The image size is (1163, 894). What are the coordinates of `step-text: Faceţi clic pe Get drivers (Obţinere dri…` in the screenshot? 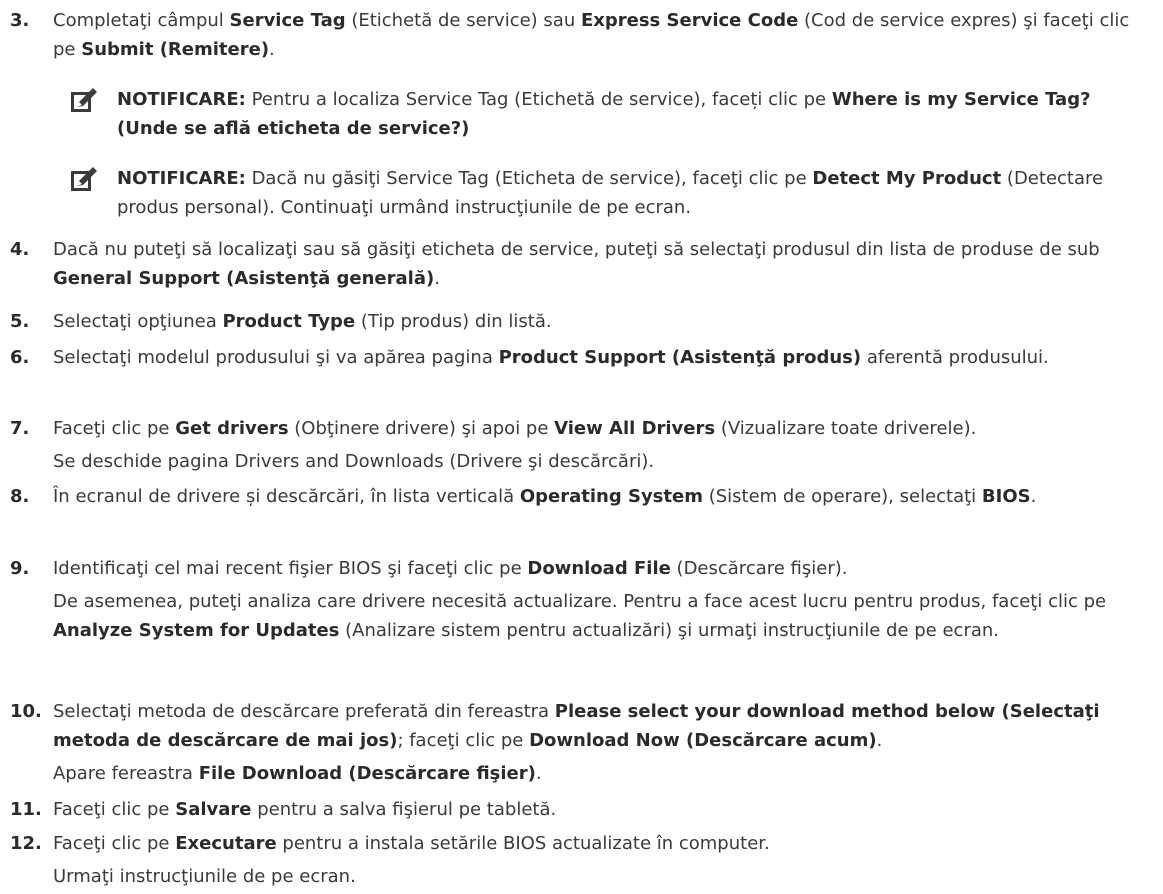 It's located at (601, 428).